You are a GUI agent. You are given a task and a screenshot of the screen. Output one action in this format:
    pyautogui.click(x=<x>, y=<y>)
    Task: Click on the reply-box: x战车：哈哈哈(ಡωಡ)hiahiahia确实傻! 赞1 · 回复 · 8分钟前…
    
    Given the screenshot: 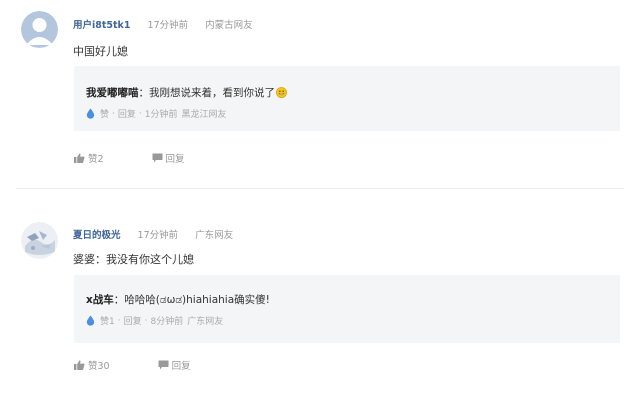 What is the action you would take?
    pyautogui.click(x=347, y=309)
    